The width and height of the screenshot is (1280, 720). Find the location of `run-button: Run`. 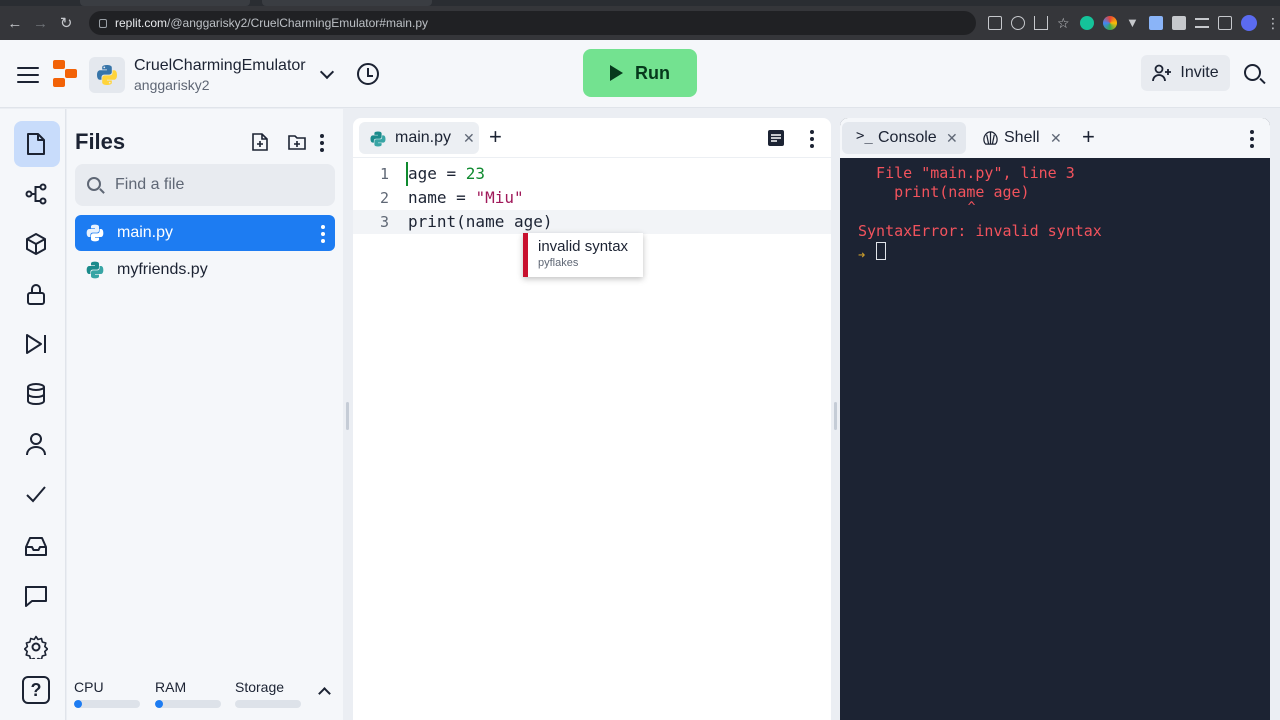

run-button: Run is located at coordinates (640, 73).